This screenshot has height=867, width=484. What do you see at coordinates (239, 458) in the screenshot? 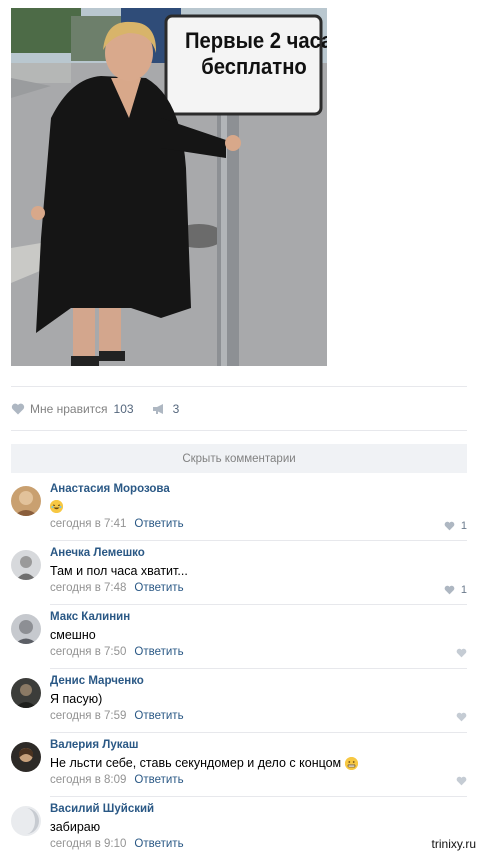
I see `hide-comments-button: Скрыть комментарии` at bounding box center [239, 458].